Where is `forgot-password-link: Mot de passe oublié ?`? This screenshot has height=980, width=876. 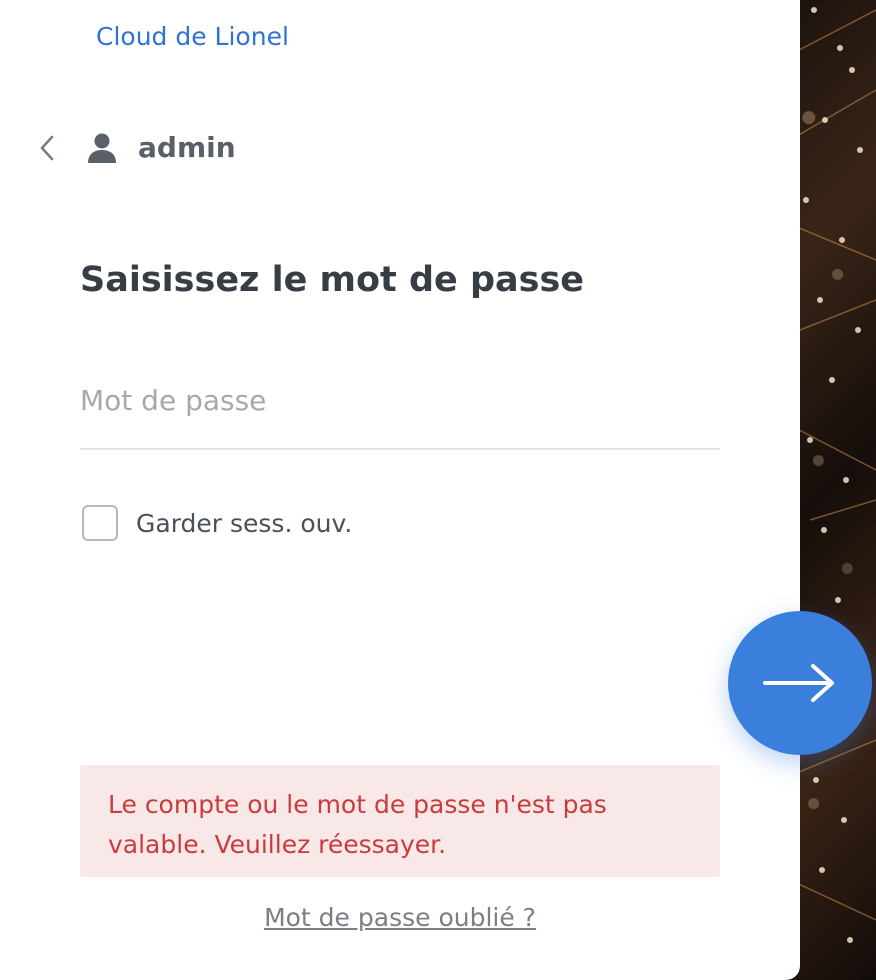
forgot-password-link: Mot de passe oublié ? is located at coordinates (400, 918).